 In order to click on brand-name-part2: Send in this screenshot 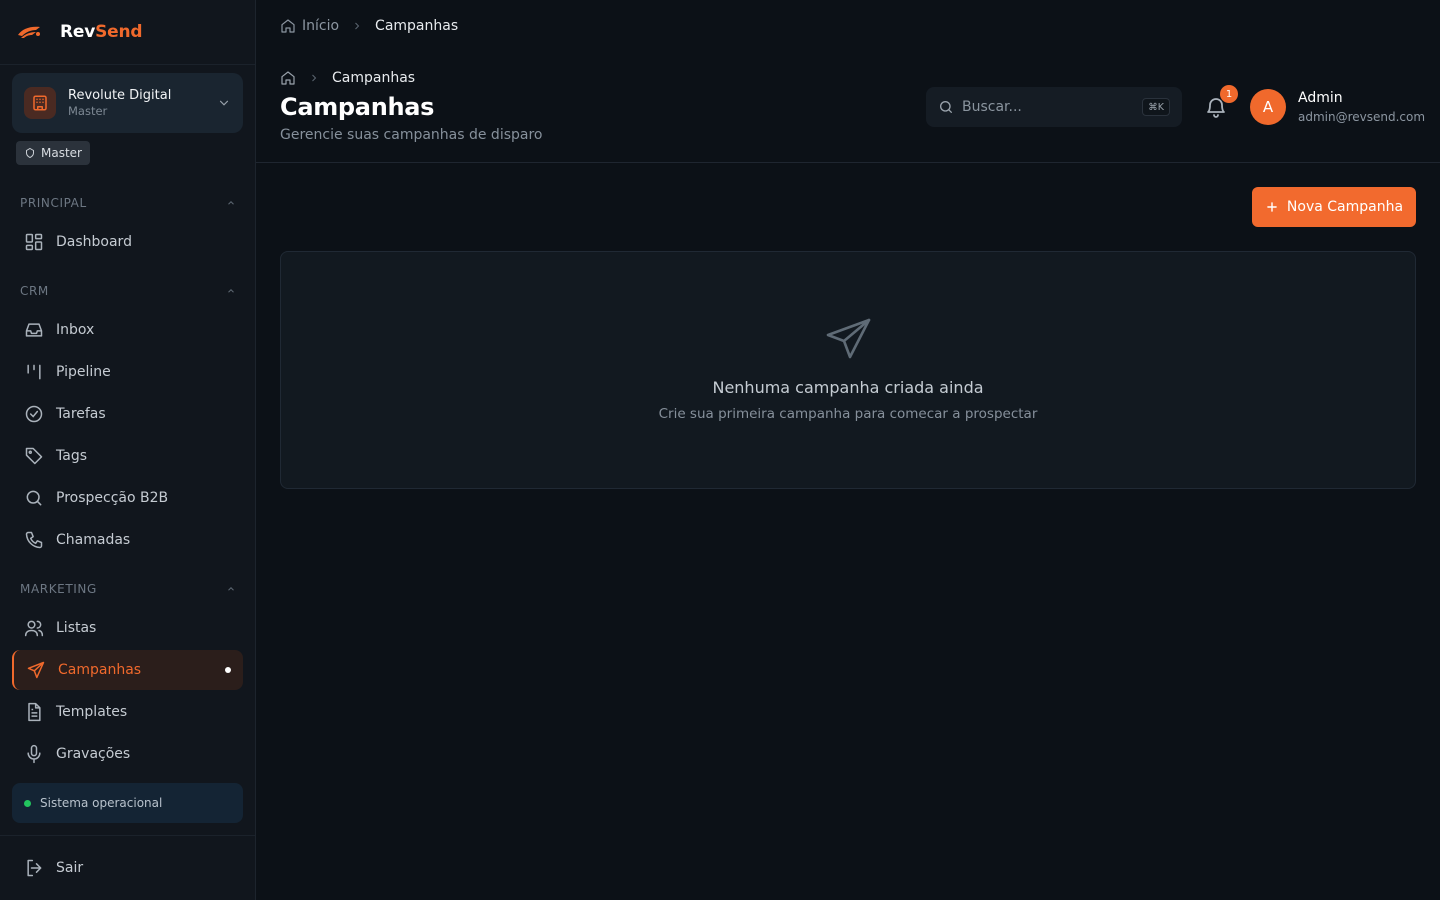, I will do `click(119, 32)`.